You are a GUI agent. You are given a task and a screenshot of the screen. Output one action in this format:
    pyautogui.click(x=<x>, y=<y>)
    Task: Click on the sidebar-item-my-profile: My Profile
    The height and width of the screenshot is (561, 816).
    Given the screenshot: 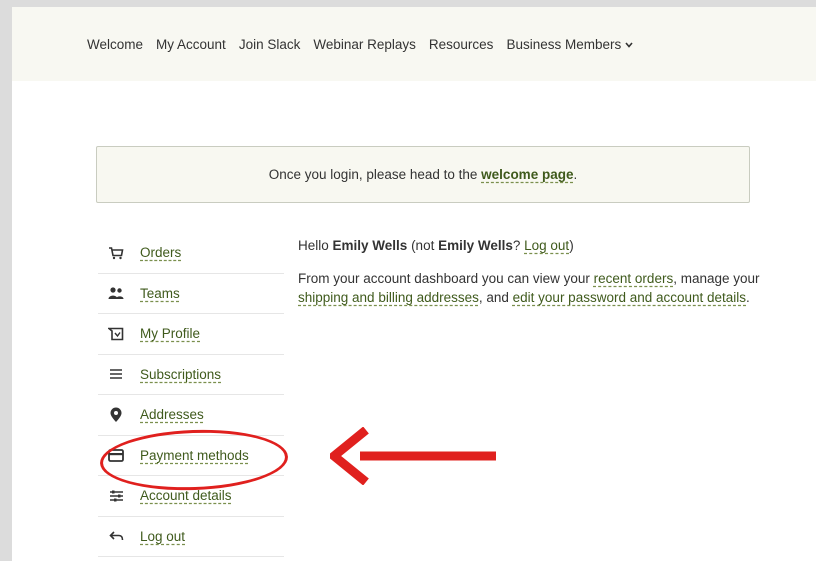 What is the action you would take?
    pyautogui.click(x=191, y=334)
    